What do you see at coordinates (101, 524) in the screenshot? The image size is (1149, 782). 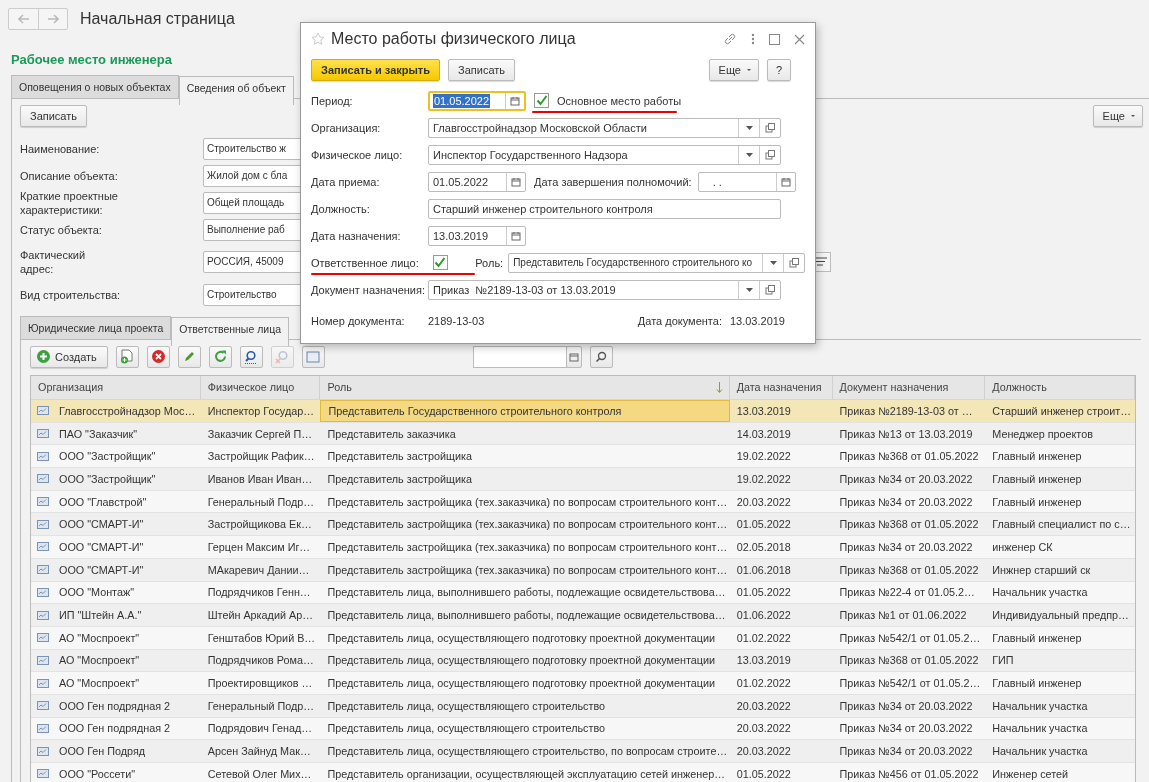 I see `table-cell: ООО "СМАРТ-И"` at bounding box center [101, 524].